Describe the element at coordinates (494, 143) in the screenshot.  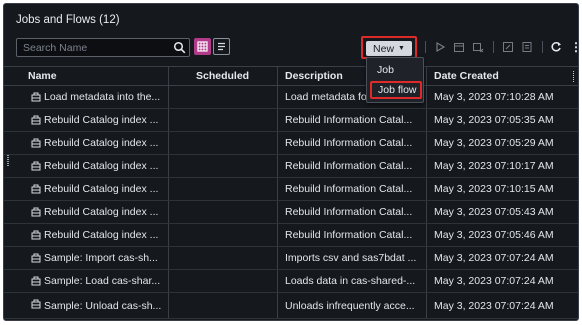
I see `row-date-created: May 3, 2023 07:05:29 AM` at that location.